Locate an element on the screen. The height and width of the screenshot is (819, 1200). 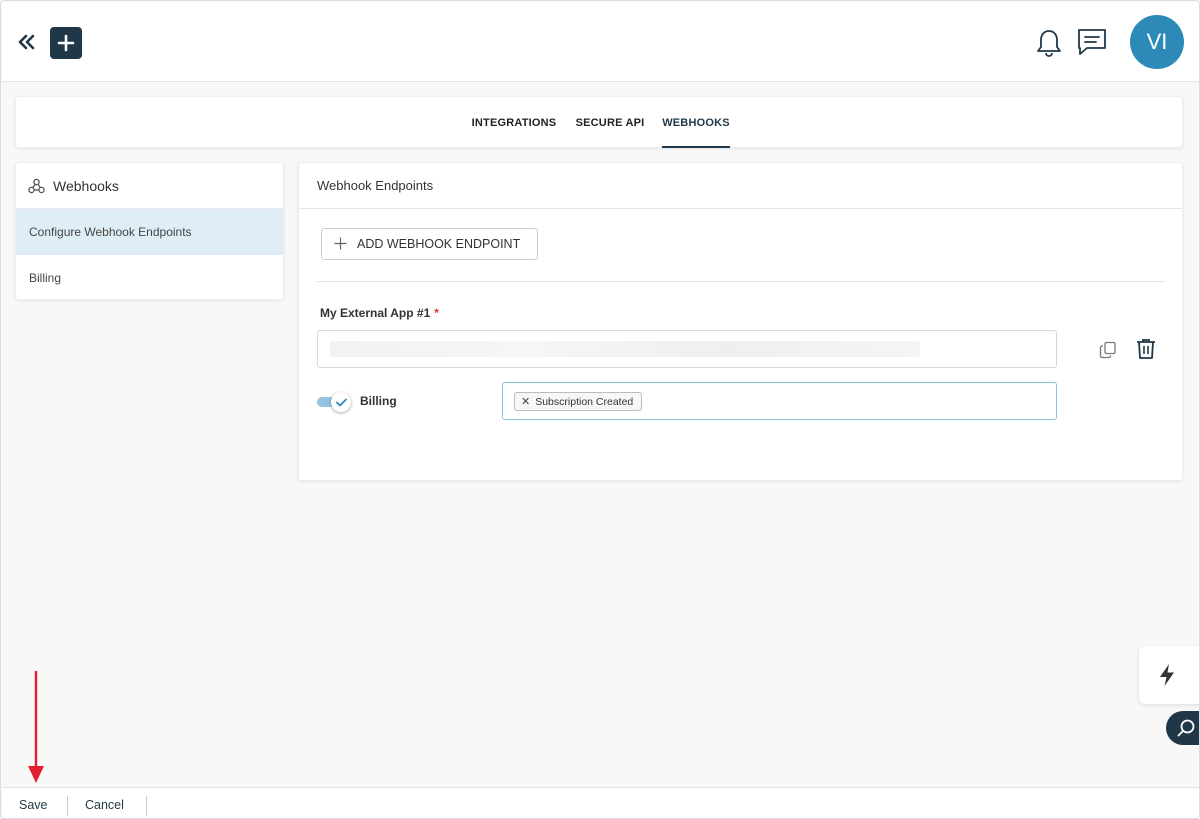
checkmark-icon is located at coordinates (341, 402).